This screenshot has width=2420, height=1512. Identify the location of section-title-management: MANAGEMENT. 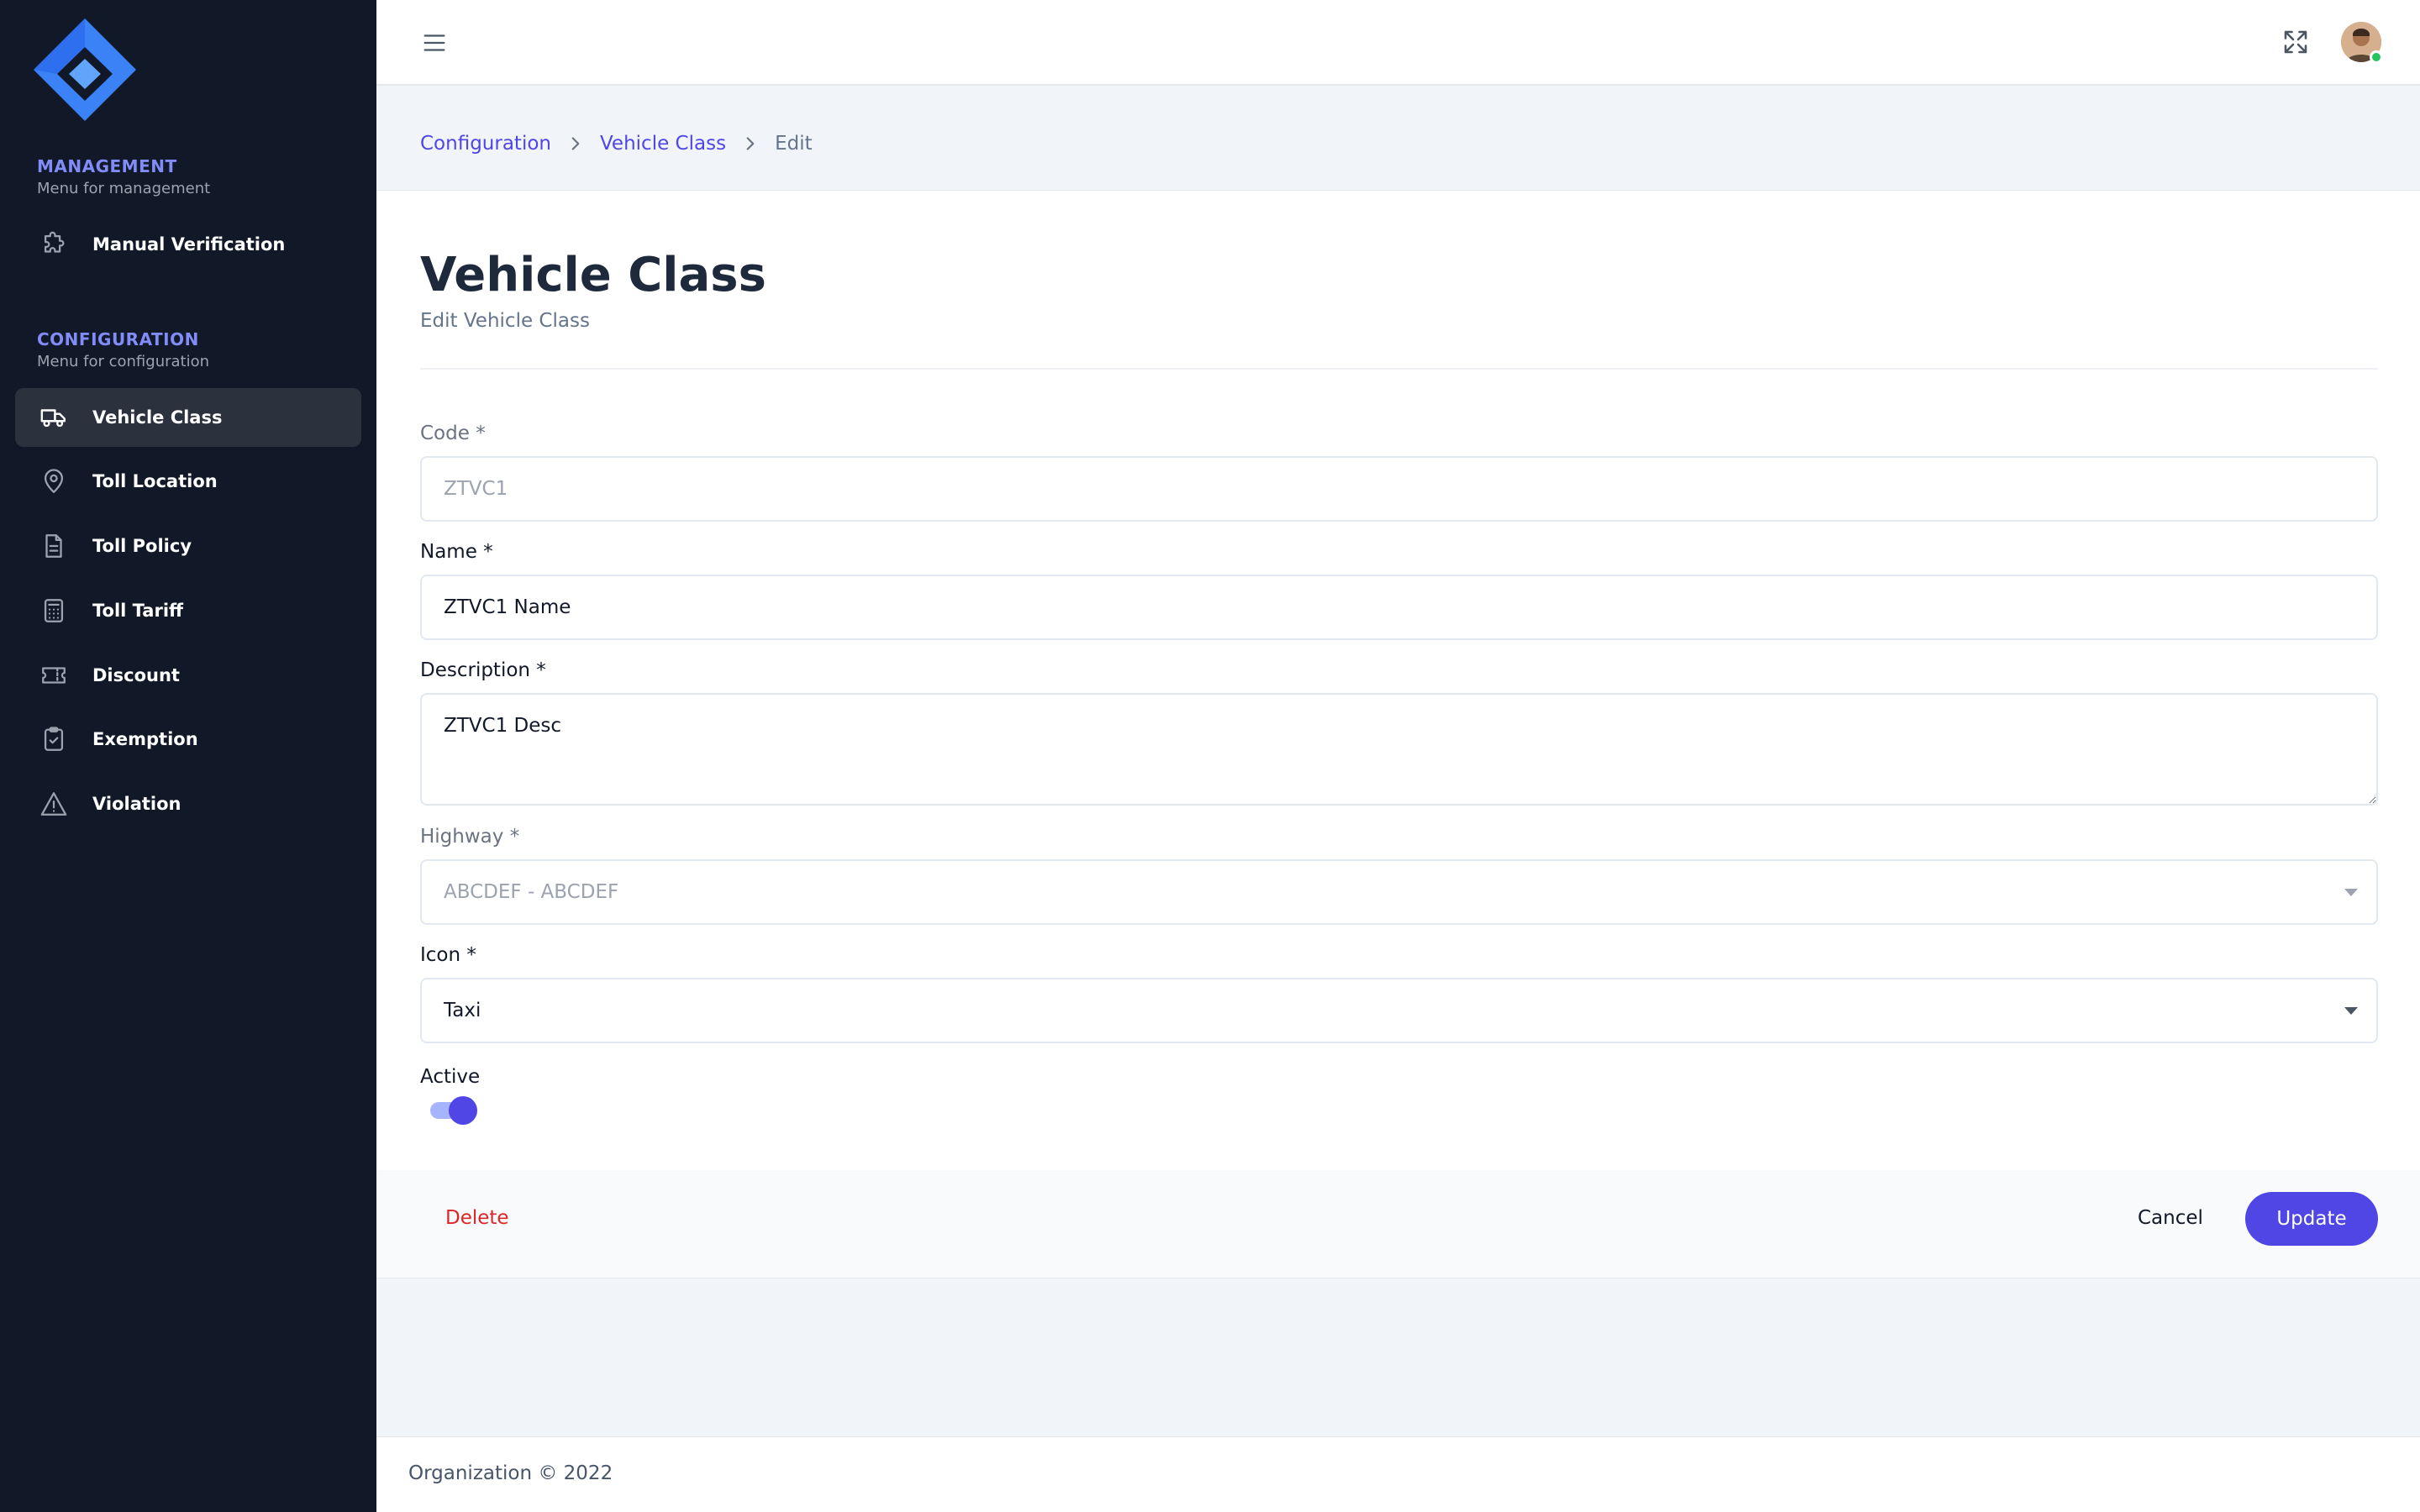
(107, 166).